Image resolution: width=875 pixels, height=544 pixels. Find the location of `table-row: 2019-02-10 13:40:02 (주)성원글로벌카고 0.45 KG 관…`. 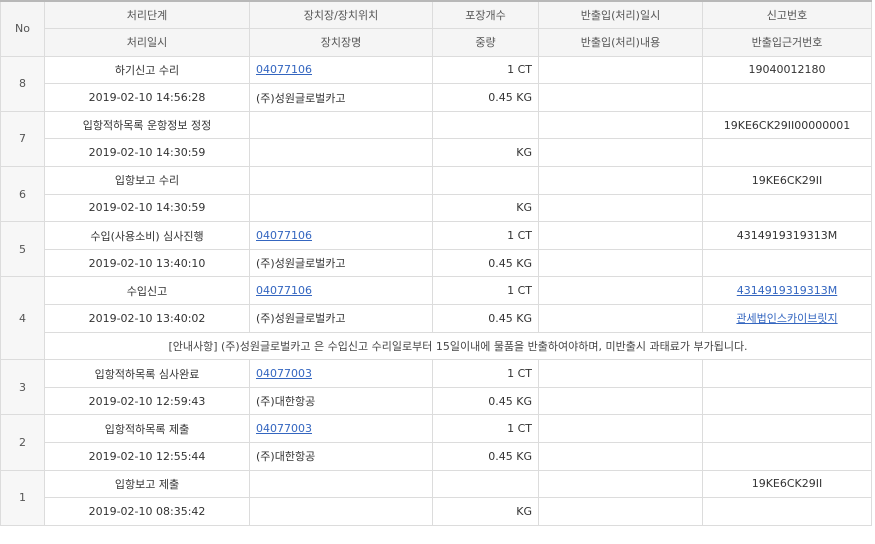

table-row: 2019-02-10 13:40:02 (주)성원글로벌카고 0.45 KG 관… is located at coordinates (436, 318).